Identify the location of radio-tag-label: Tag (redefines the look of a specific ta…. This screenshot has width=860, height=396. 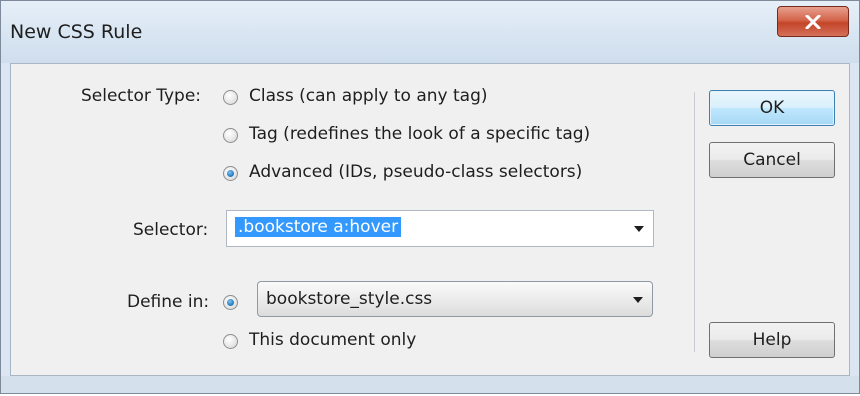
(419, 134).